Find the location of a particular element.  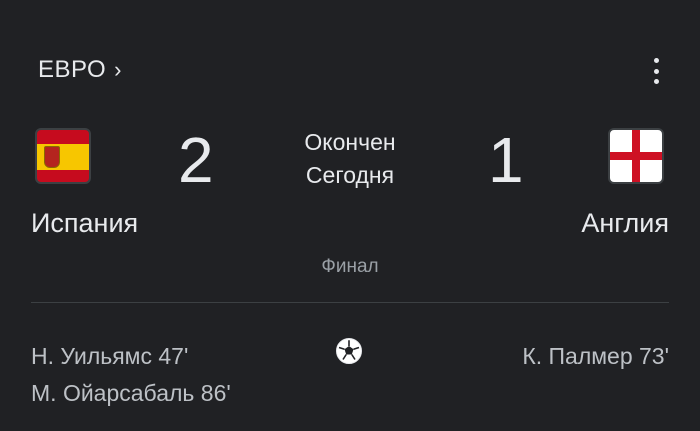

away-scorers: К. Палмер 73' is located at coordinates (595, 356).